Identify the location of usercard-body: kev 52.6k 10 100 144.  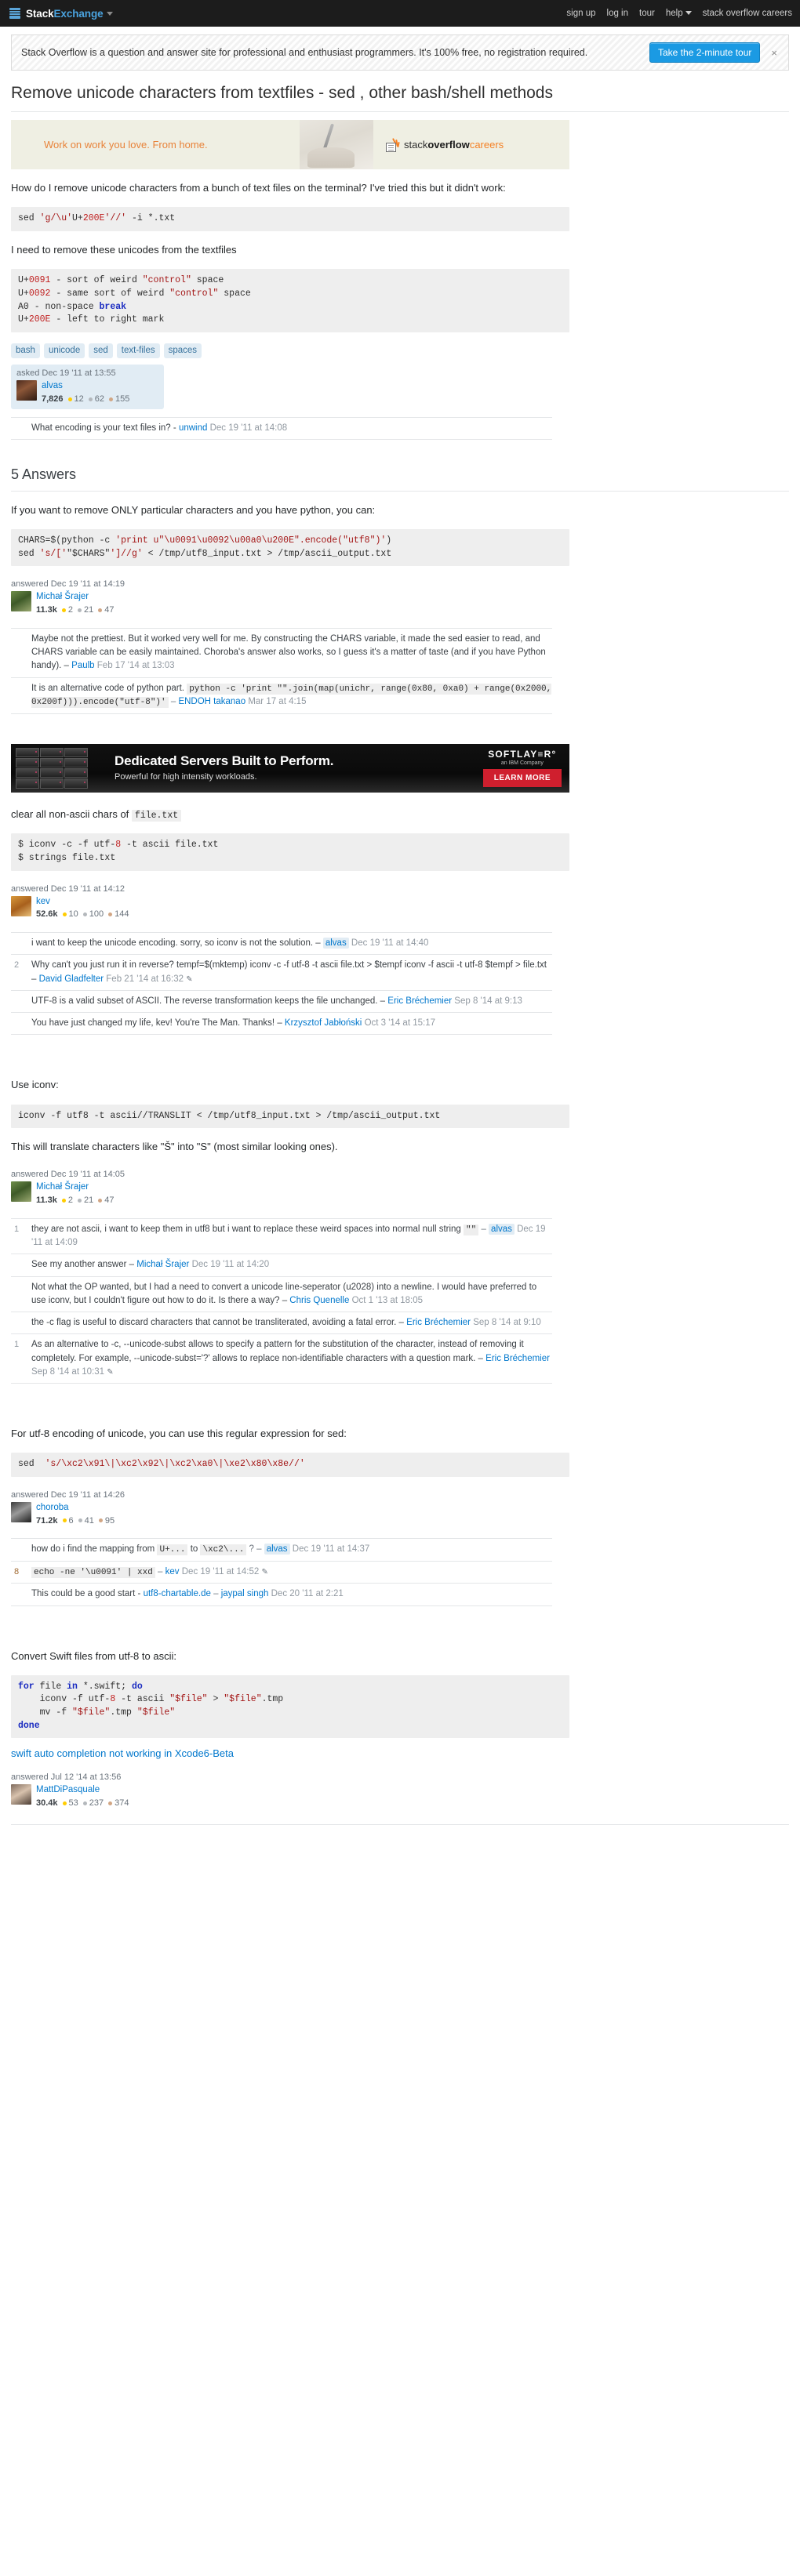
(87, 908).